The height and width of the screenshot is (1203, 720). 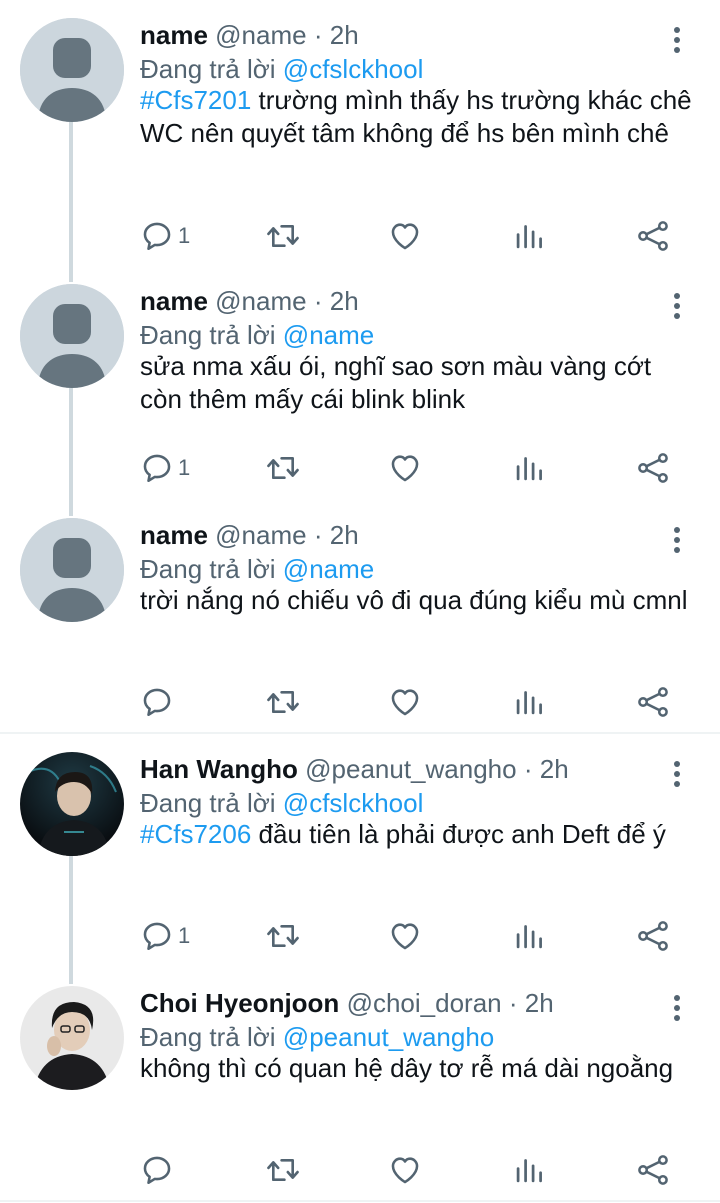 I want to click on tweet-header: Han Wangho @peanut_wangho · 2h, so click(x=354, y=769).